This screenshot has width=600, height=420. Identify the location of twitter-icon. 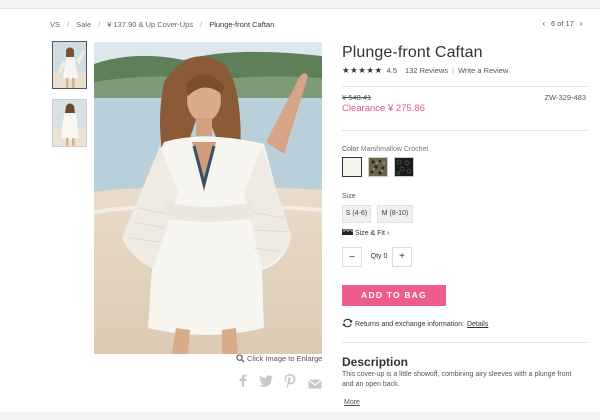
(266, 383).